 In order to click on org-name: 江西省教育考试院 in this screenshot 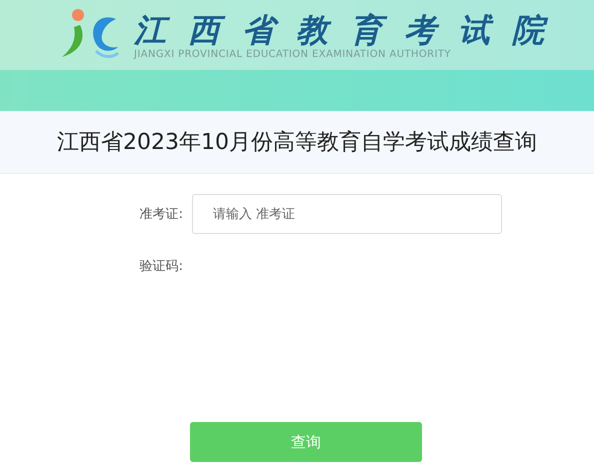, I will do `click(350, 29)`.